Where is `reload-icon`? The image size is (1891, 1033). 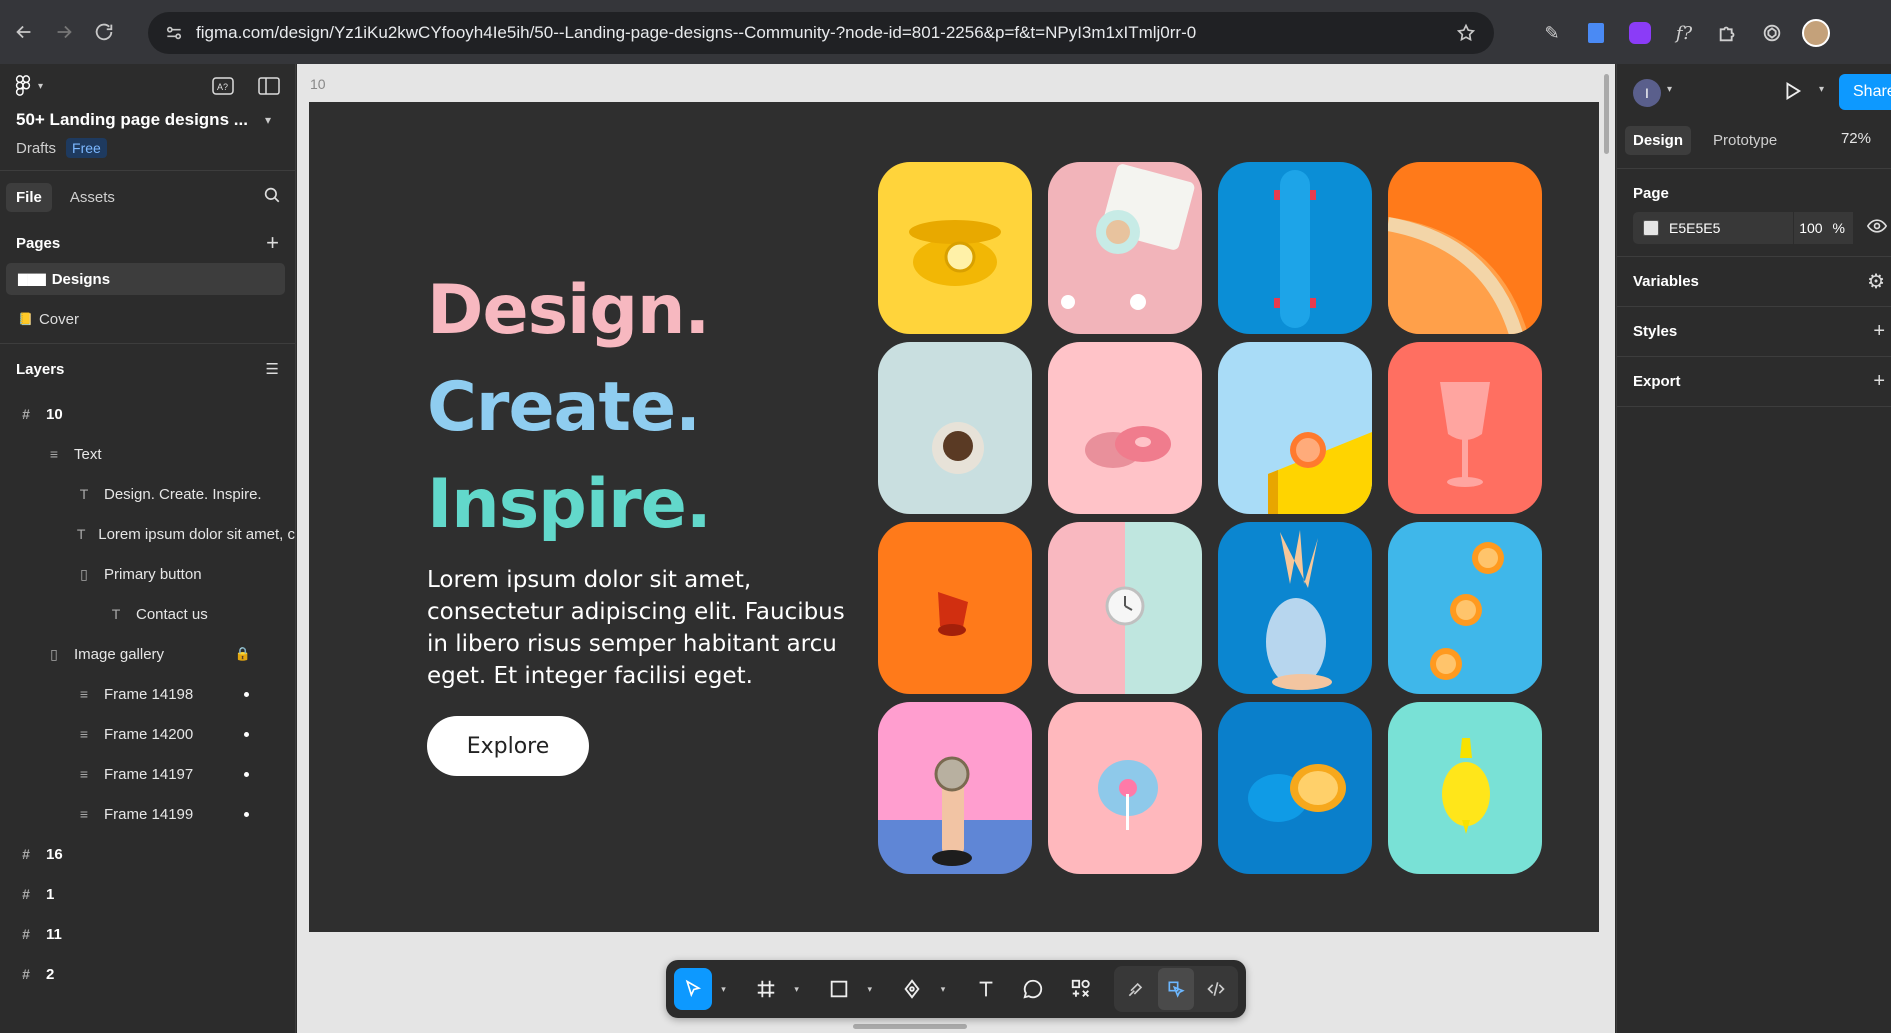 reload-icon is located at coordinates (104, 32).